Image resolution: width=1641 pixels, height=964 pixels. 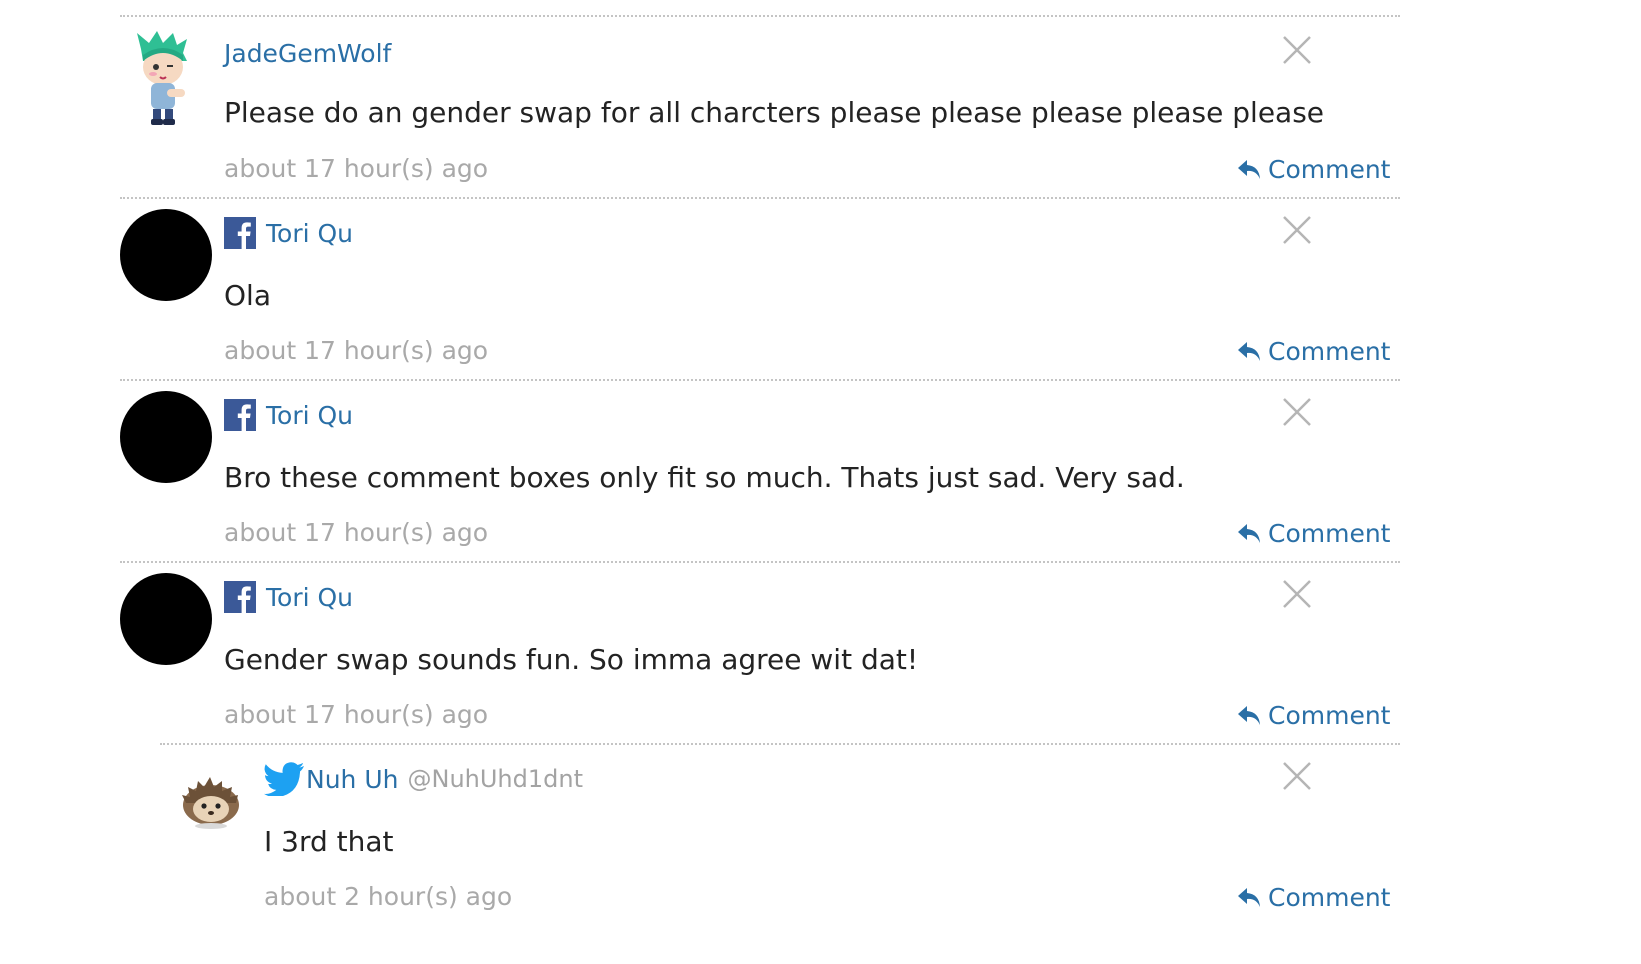 What do you see at coordinates (495, 779) in the screenshot?
I see `comment-author-handle: @NuhUhd1dnt` at bounding box center [495, 779].